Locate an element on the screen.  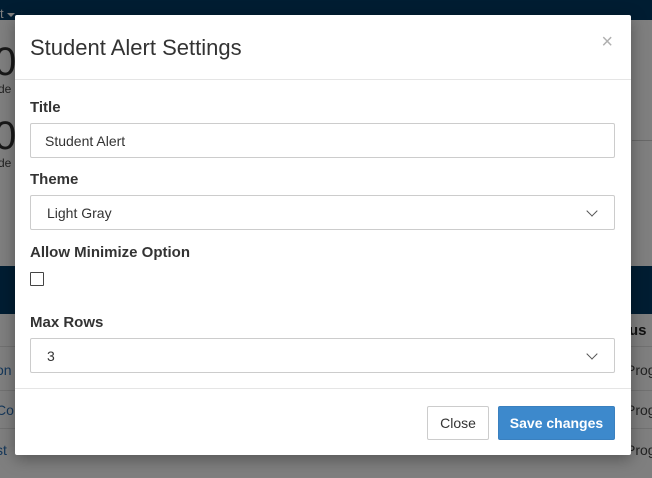
theme-select: Light Gray is located at coordinates (322, 212).